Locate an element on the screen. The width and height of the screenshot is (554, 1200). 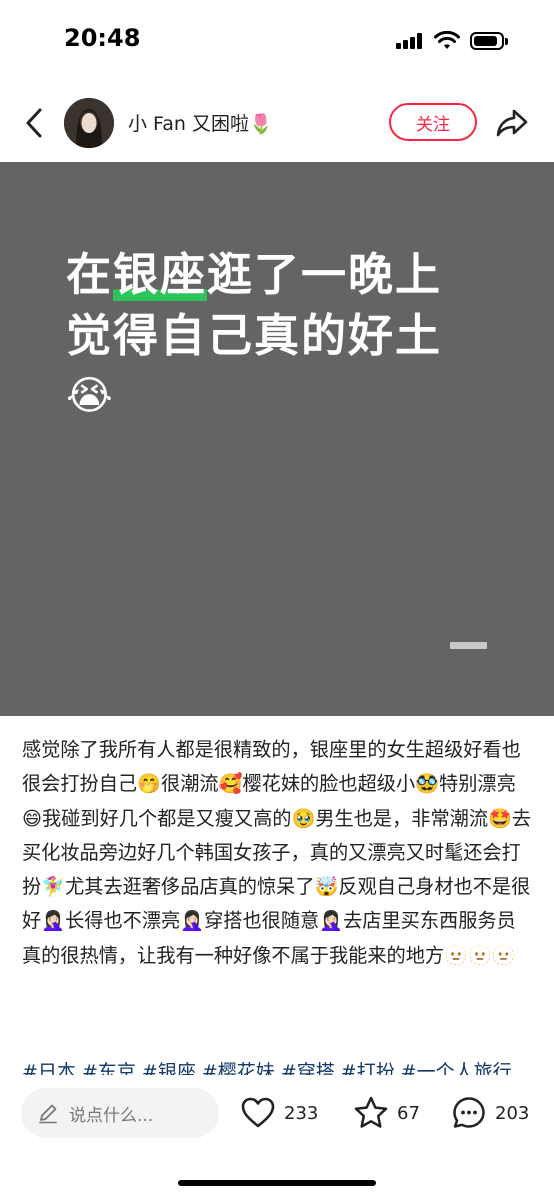
comment-count: 203 is located at coordinates (512, 1113).